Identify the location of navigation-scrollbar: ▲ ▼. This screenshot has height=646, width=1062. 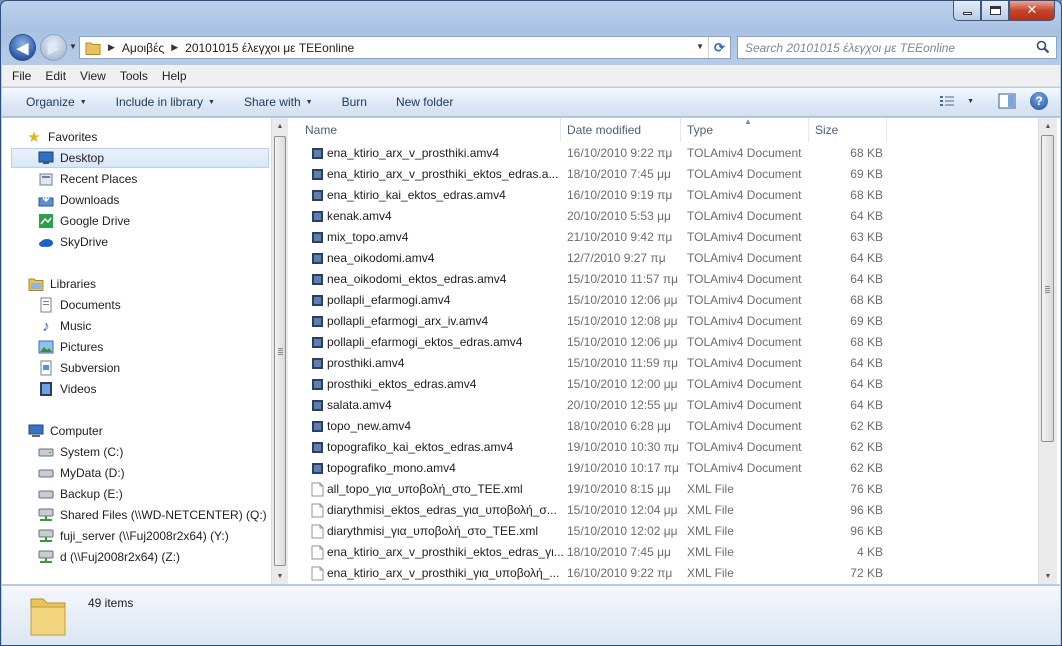
(279, 351).